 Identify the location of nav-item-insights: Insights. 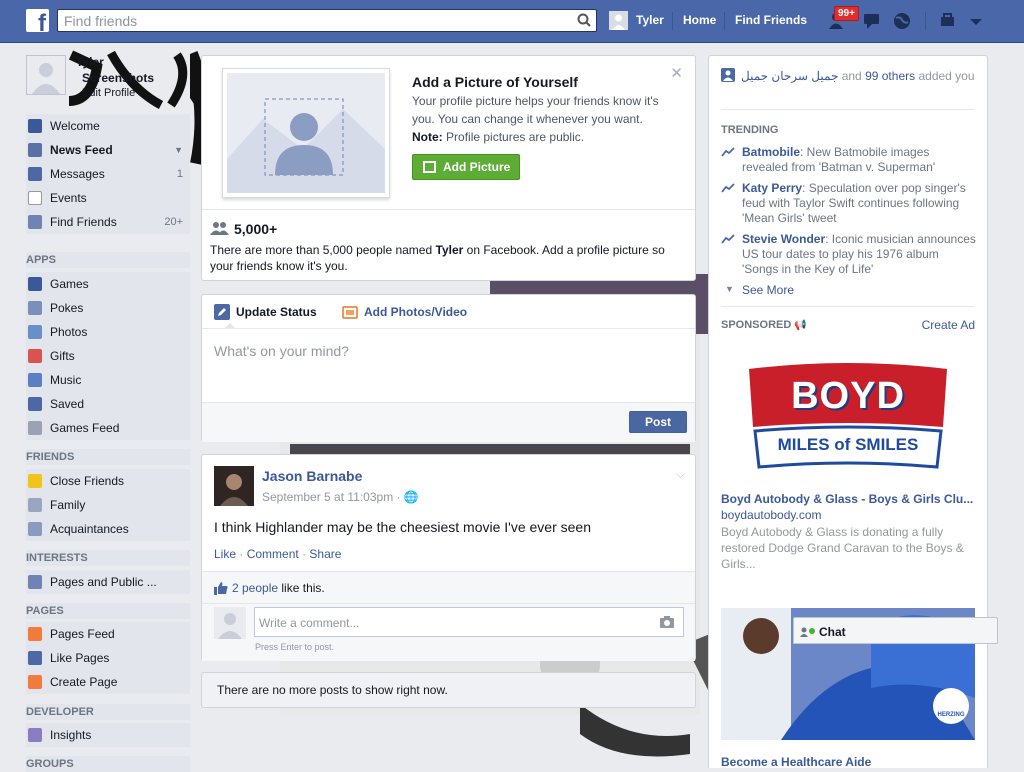
(108, 735).